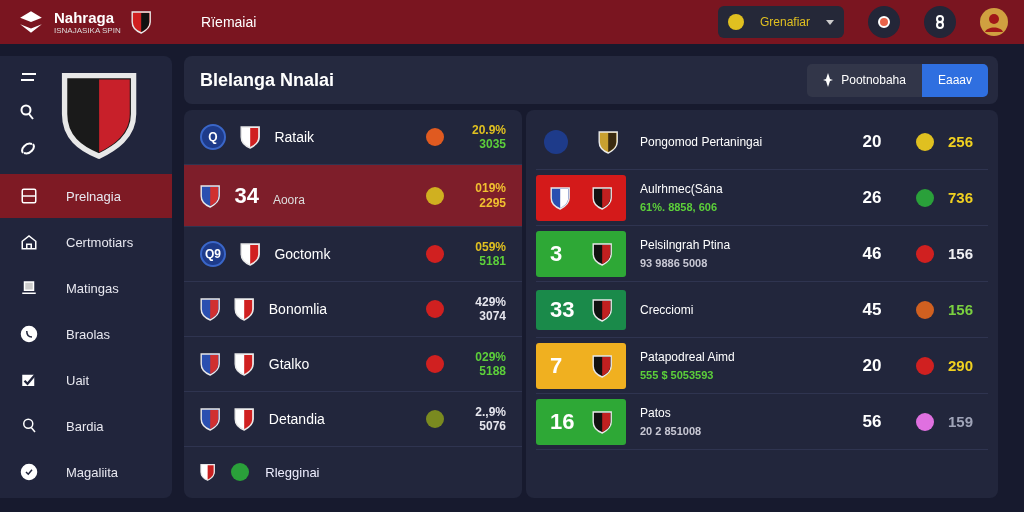  What do you see at coordinates (954, 80) in the screenshot?
I see `primary-button: Eaaav` at bounding box center [954, 80].